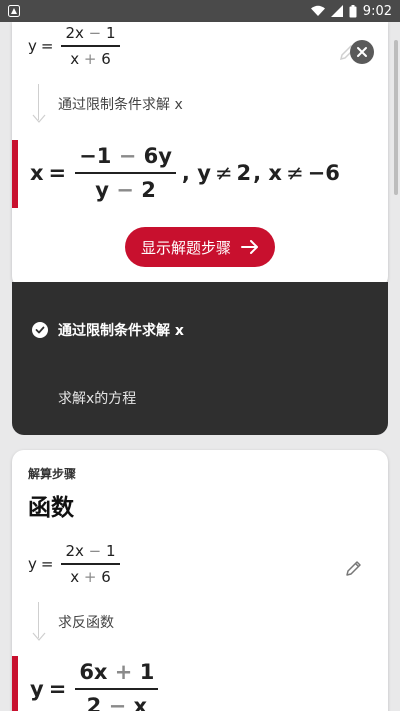 The width and height of the screenshot is (400, 711). I want to click on eq-num-a: 2x, so click(74, 33).